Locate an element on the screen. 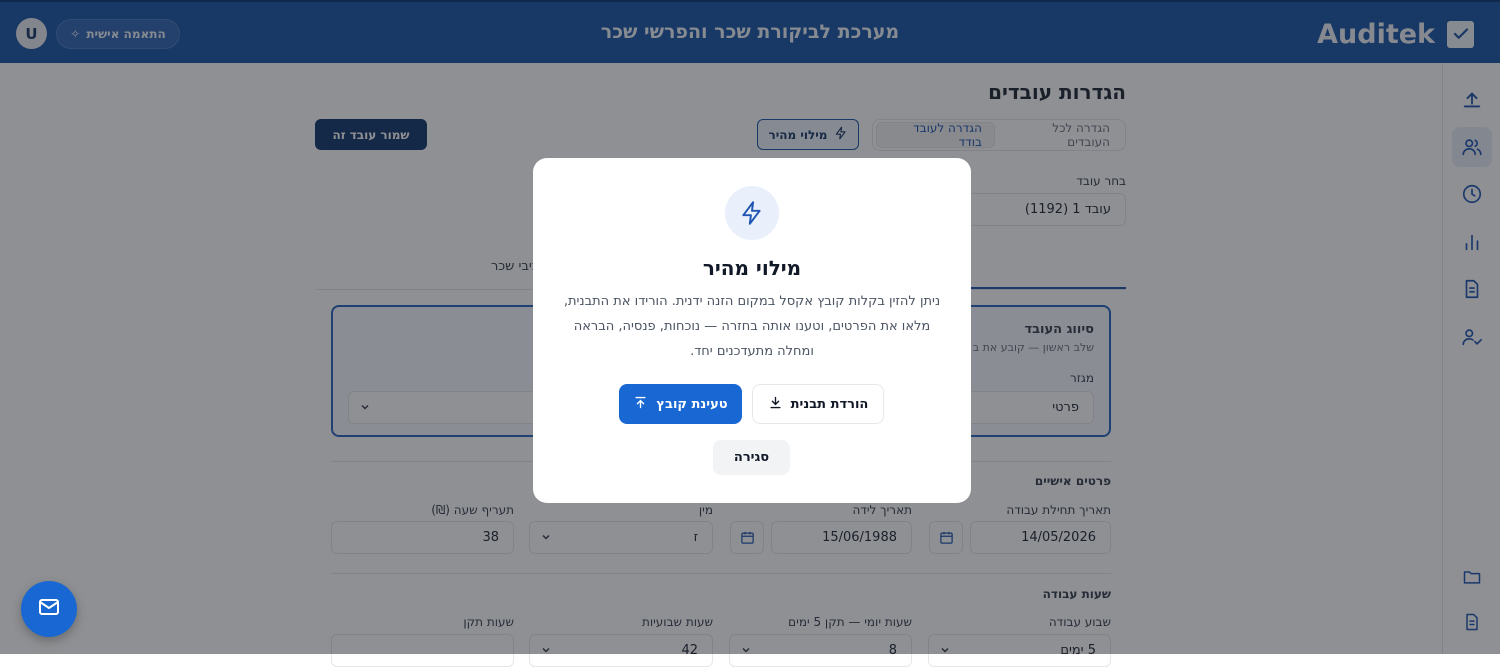  contact-mail-button is located at coordinates (49, 609).